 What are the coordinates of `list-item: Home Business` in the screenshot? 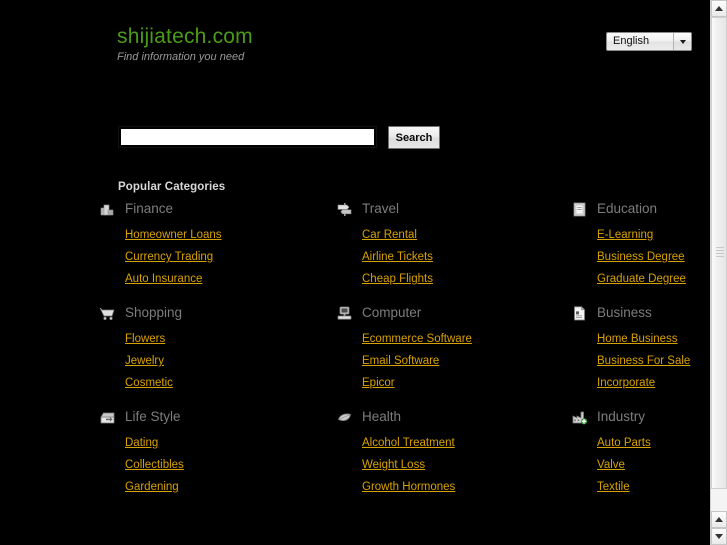 It's located at (643, 341).